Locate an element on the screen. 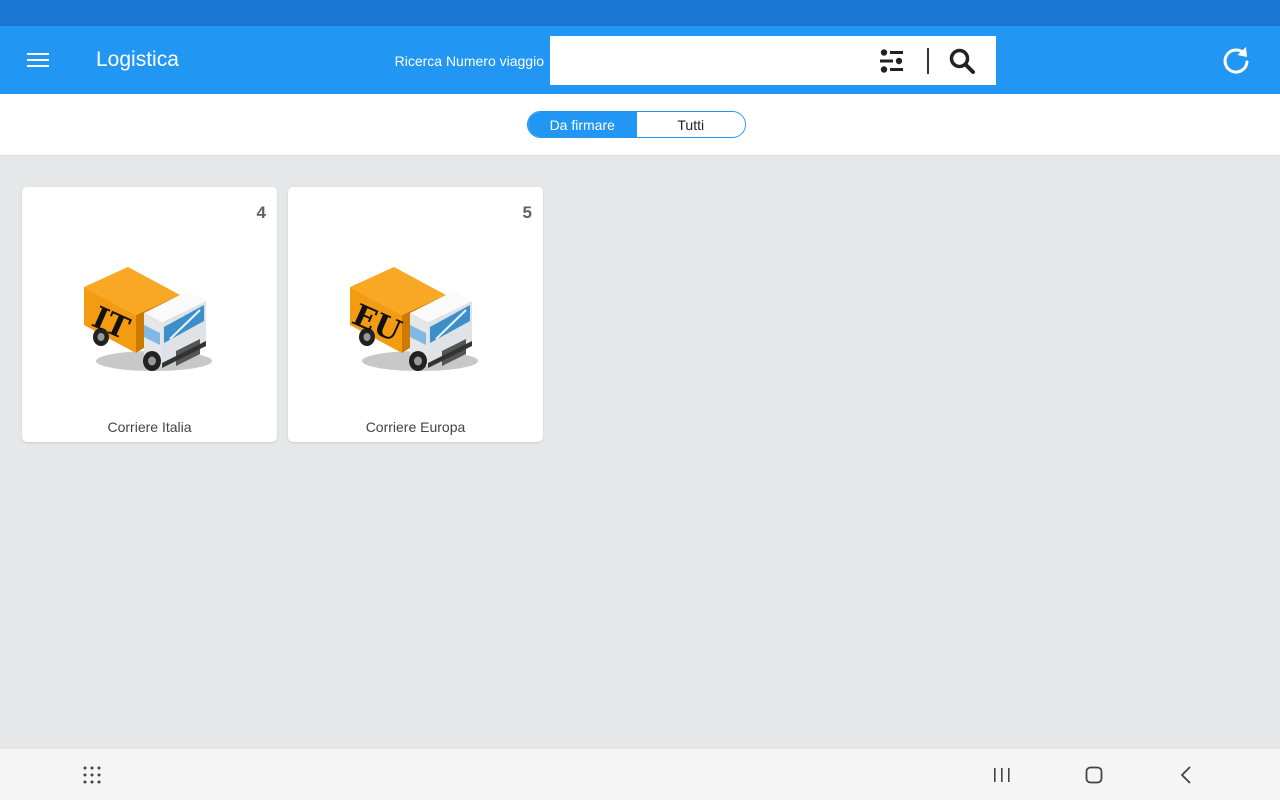  recents-button is located at coordinates (1002, 775).